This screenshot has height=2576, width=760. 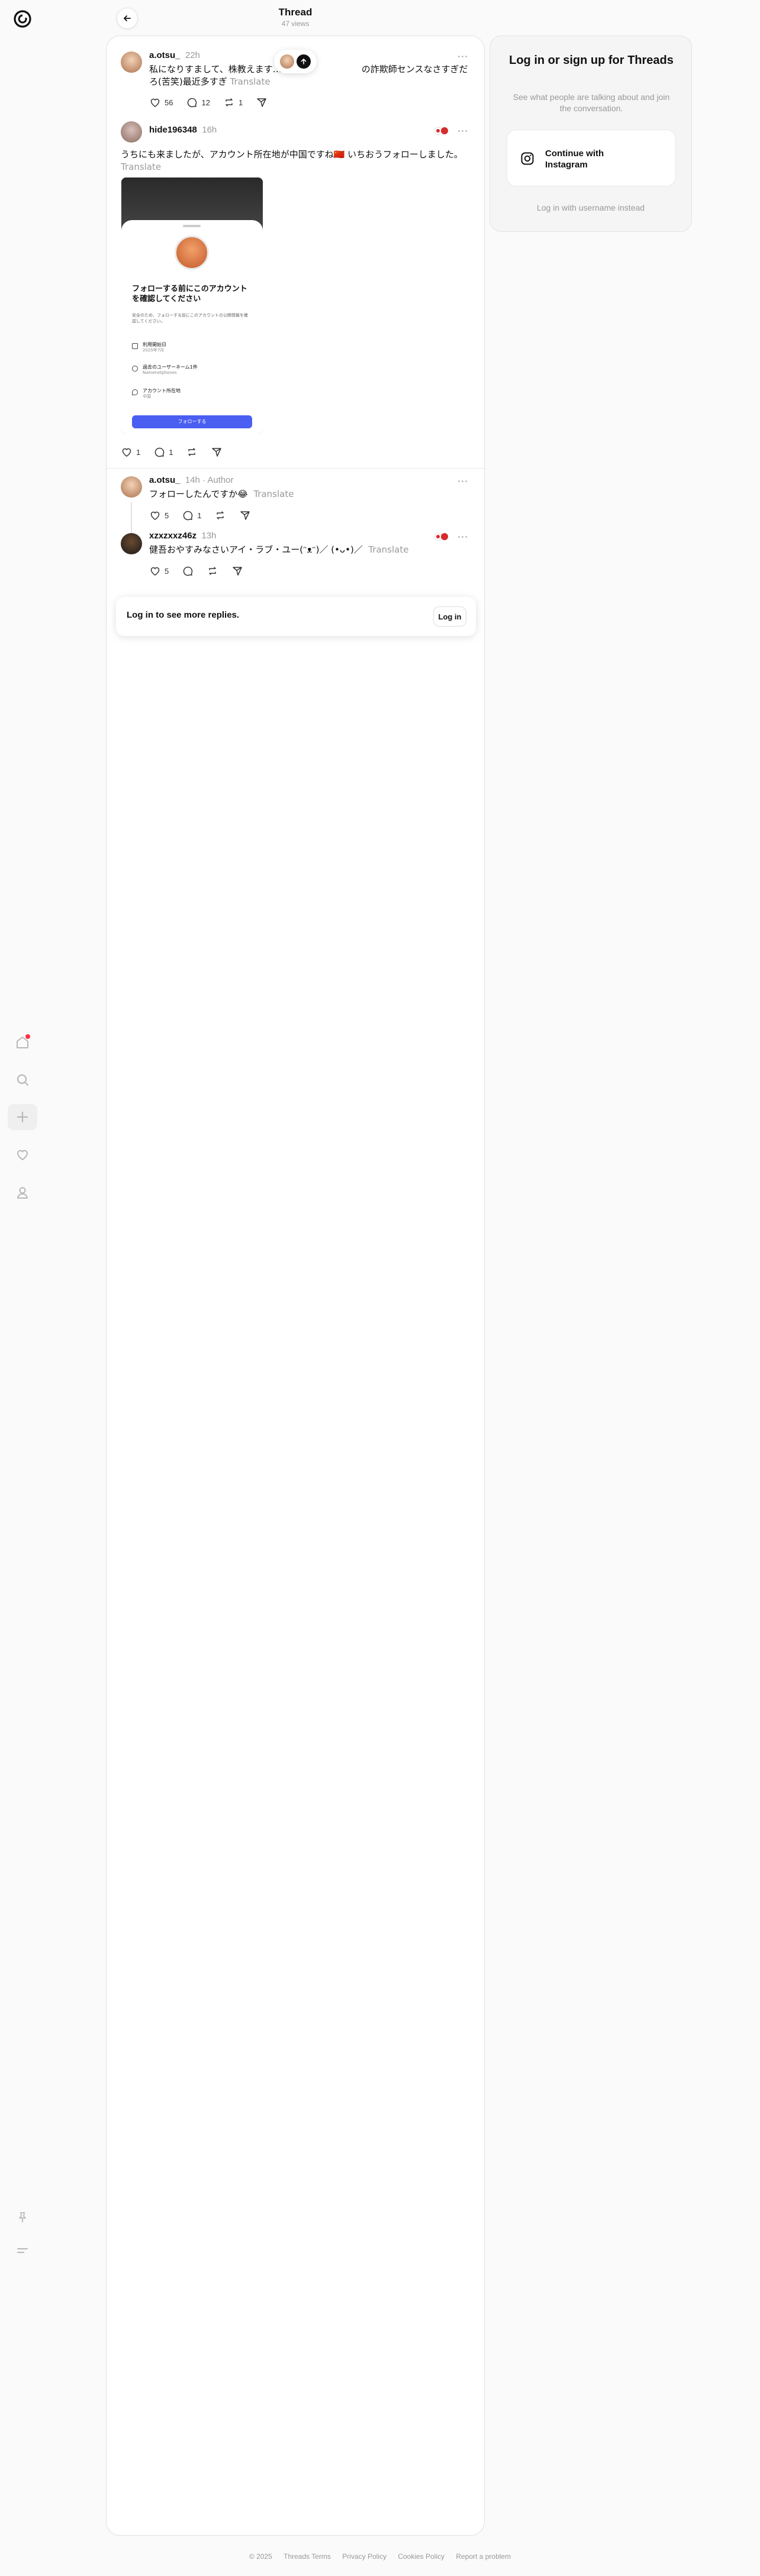 I want to click on instagram-login-button: Continue with Instagram, so click(x=591, y=158).